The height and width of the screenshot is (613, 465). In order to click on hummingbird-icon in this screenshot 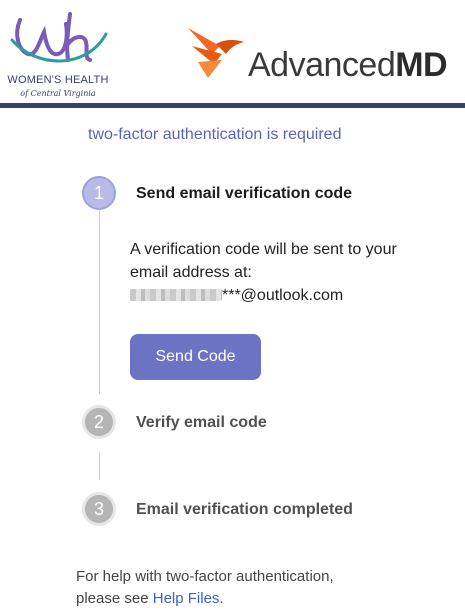, I will do `click(216, 53)`.